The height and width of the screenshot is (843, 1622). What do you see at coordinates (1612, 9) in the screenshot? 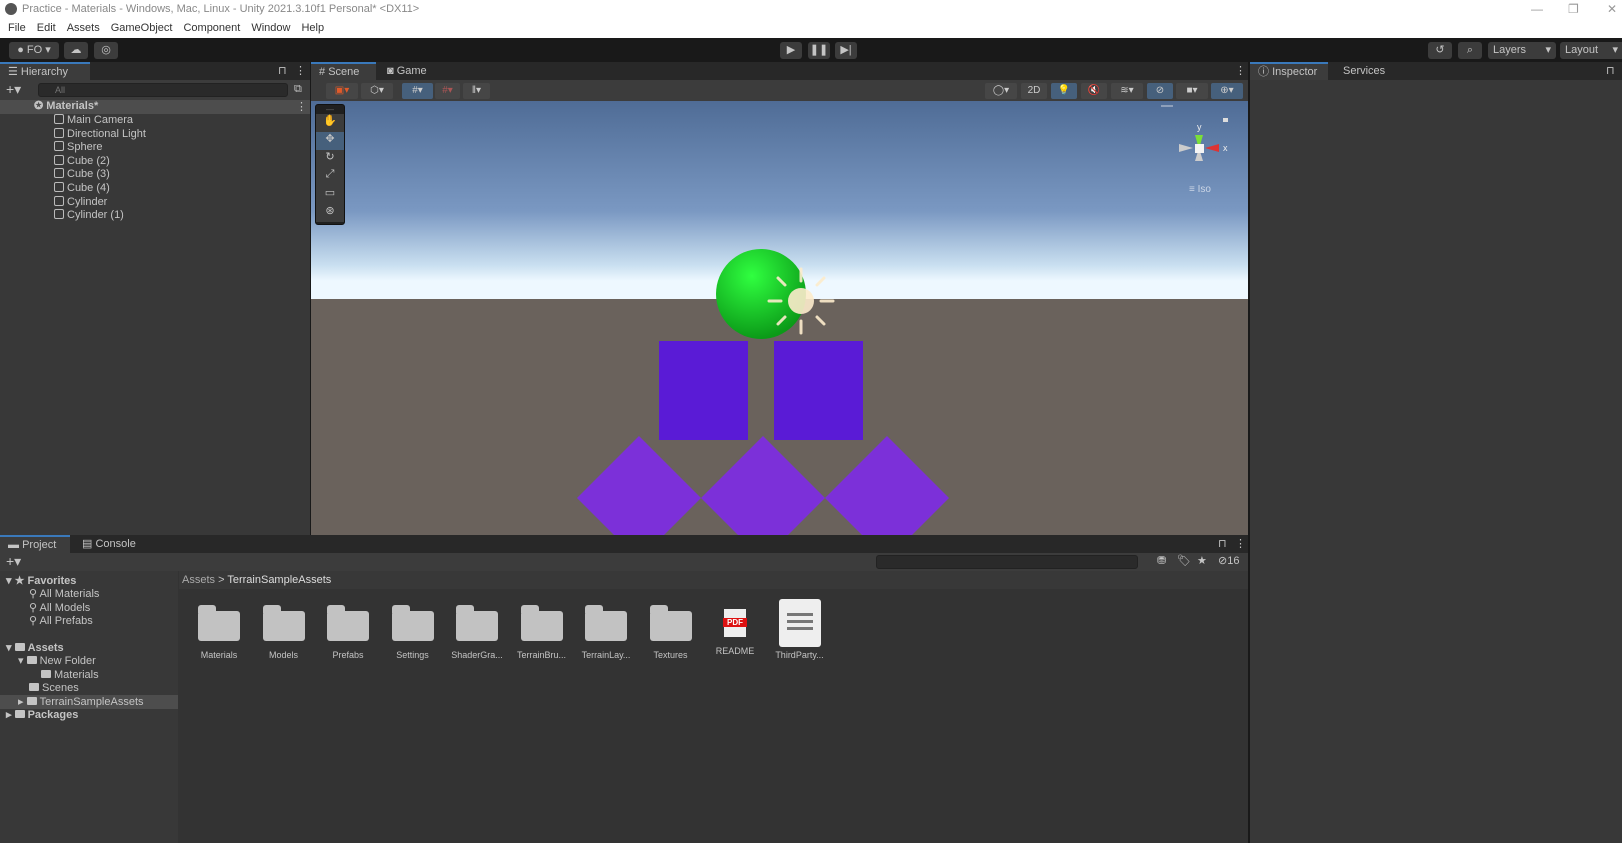
I see `close-icon: ✕` at bounding box center [1612, 9].